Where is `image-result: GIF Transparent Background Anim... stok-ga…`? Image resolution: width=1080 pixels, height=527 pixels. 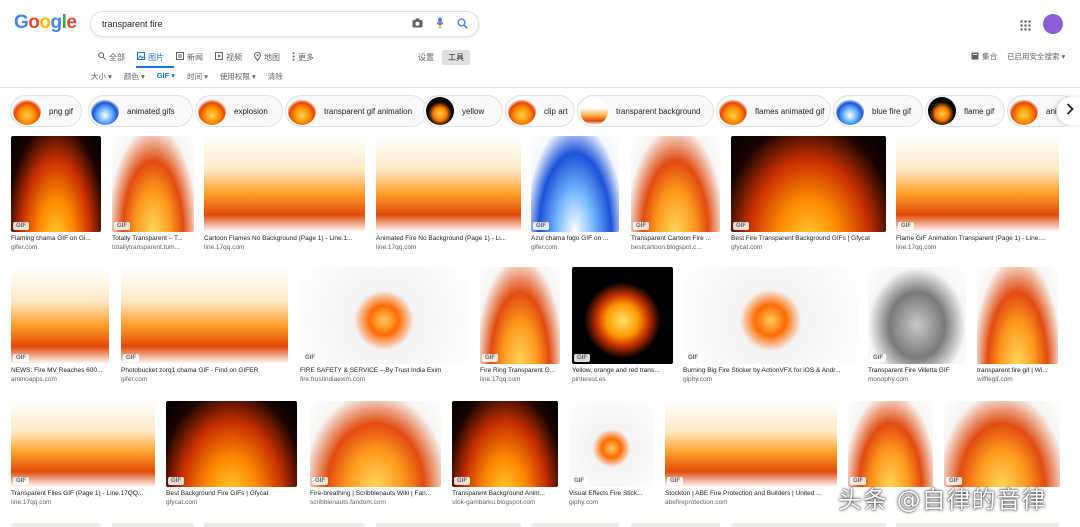 image-result: GIF Transparent Background Anim... stok-ga… is located at coordinates (505, 453).